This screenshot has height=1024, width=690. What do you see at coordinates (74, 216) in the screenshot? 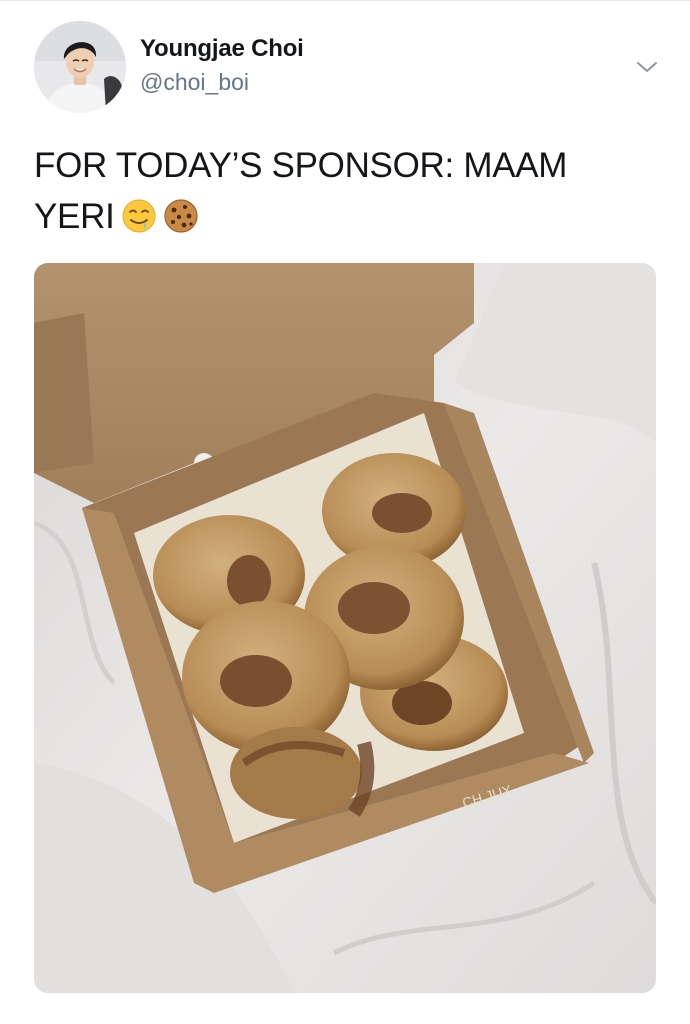
I see `tweet-text-line-2-text: YERI` at bounding box center [74, 216].